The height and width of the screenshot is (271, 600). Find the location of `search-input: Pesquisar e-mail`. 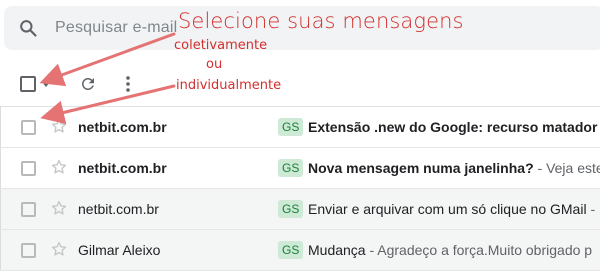

search-input: Pesquisar e-mail is located at coordinates (116, 28).